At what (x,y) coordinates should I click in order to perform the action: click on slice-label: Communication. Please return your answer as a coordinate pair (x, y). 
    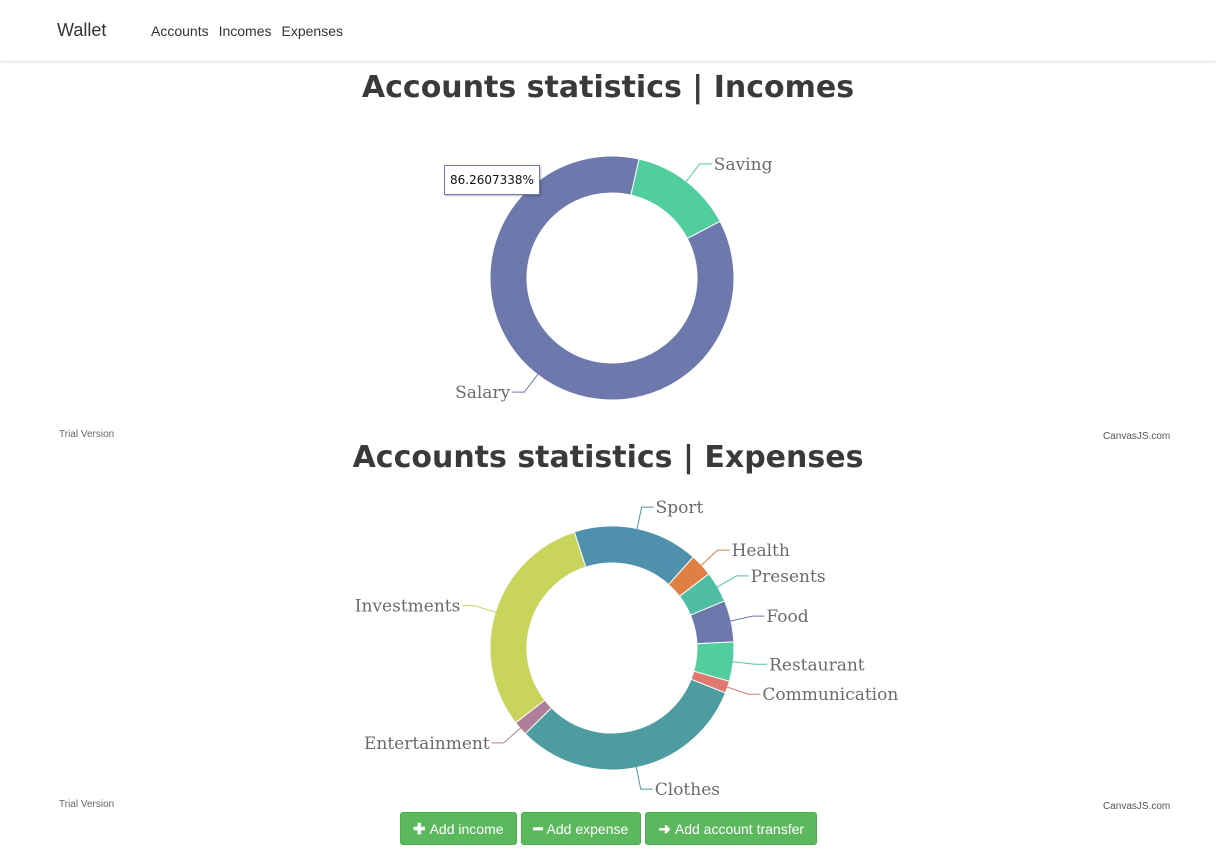
    Looking at the image, I should click on (830, 695).